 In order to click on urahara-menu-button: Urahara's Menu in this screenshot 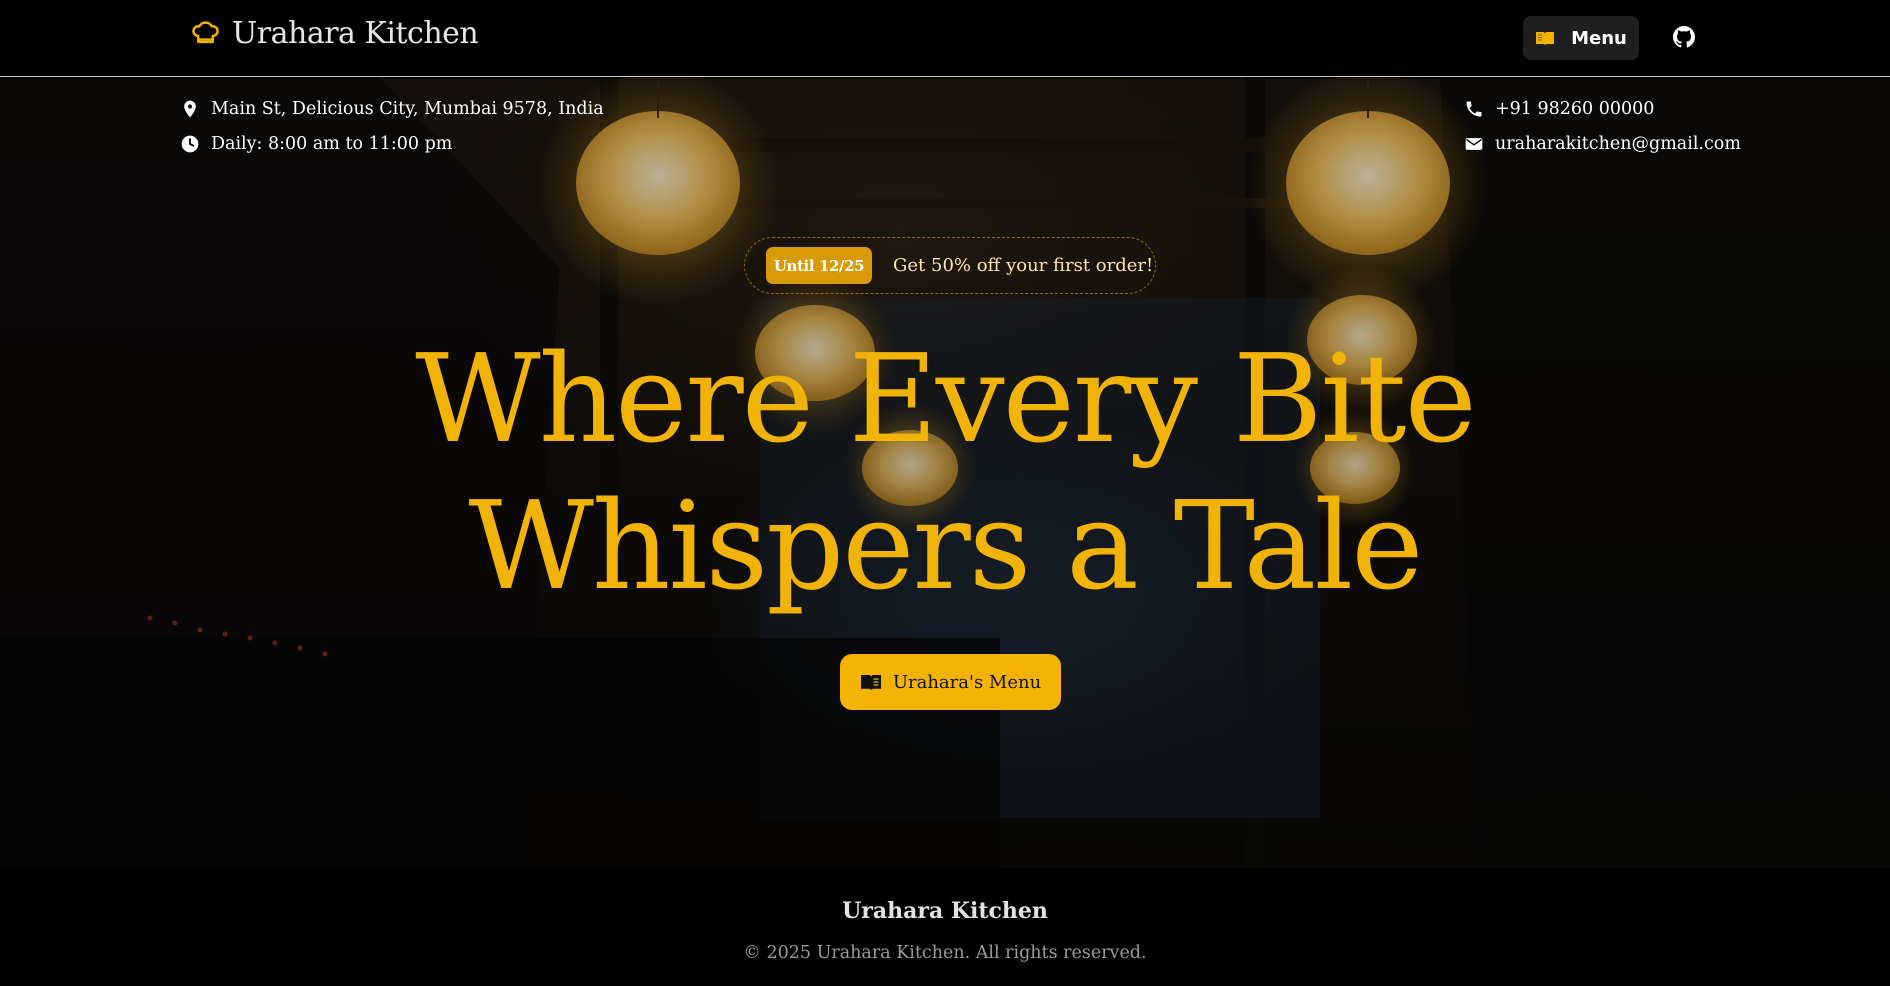, I will do `click(950, 682)`.